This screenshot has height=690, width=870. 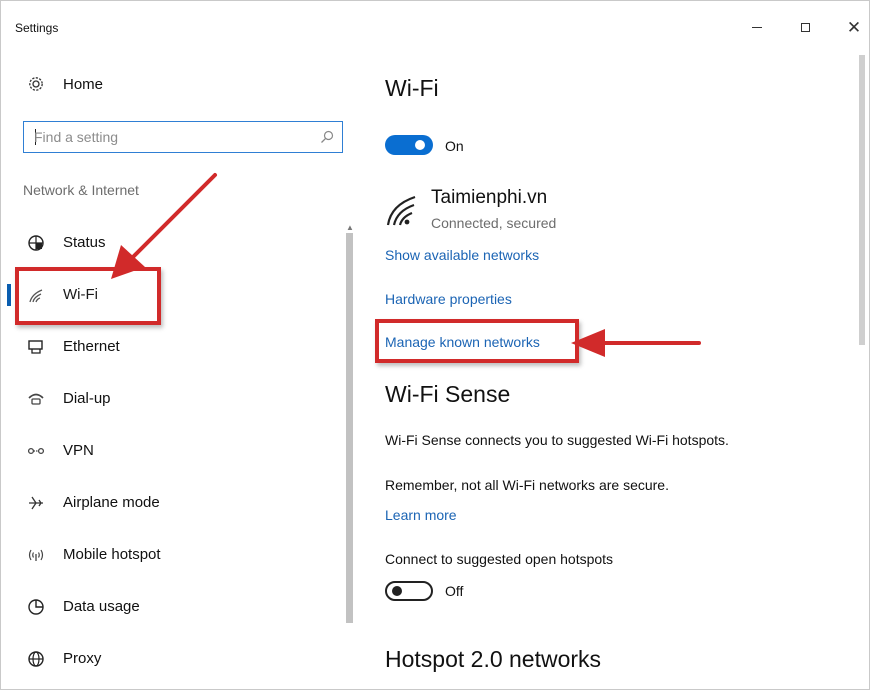 What do you see at coordinates (636, 343) in the screenshot?
I see `arrow-to-manage-known` at bounding box center [636, 343].